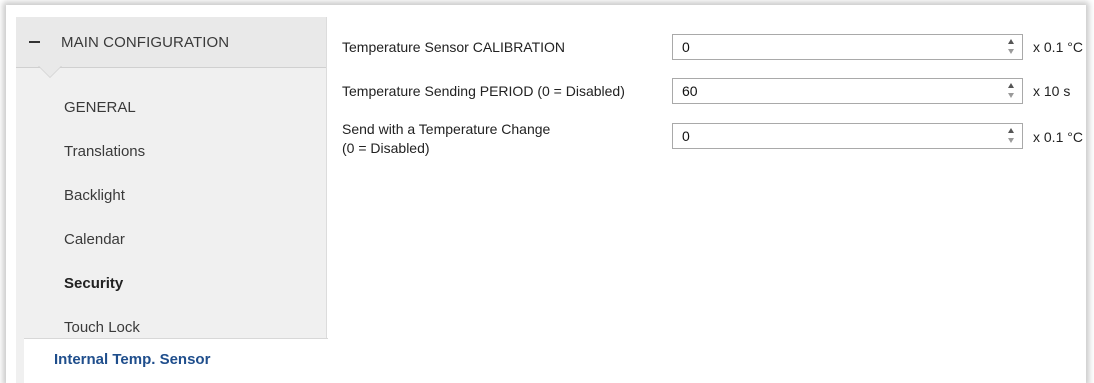 The height and width of the screenshot is (383, 1094). Describe the element at coordinates (454, 47) in the screenshot. I see `calibration-label: Temperature Sensor CALIBRATION` at that location.